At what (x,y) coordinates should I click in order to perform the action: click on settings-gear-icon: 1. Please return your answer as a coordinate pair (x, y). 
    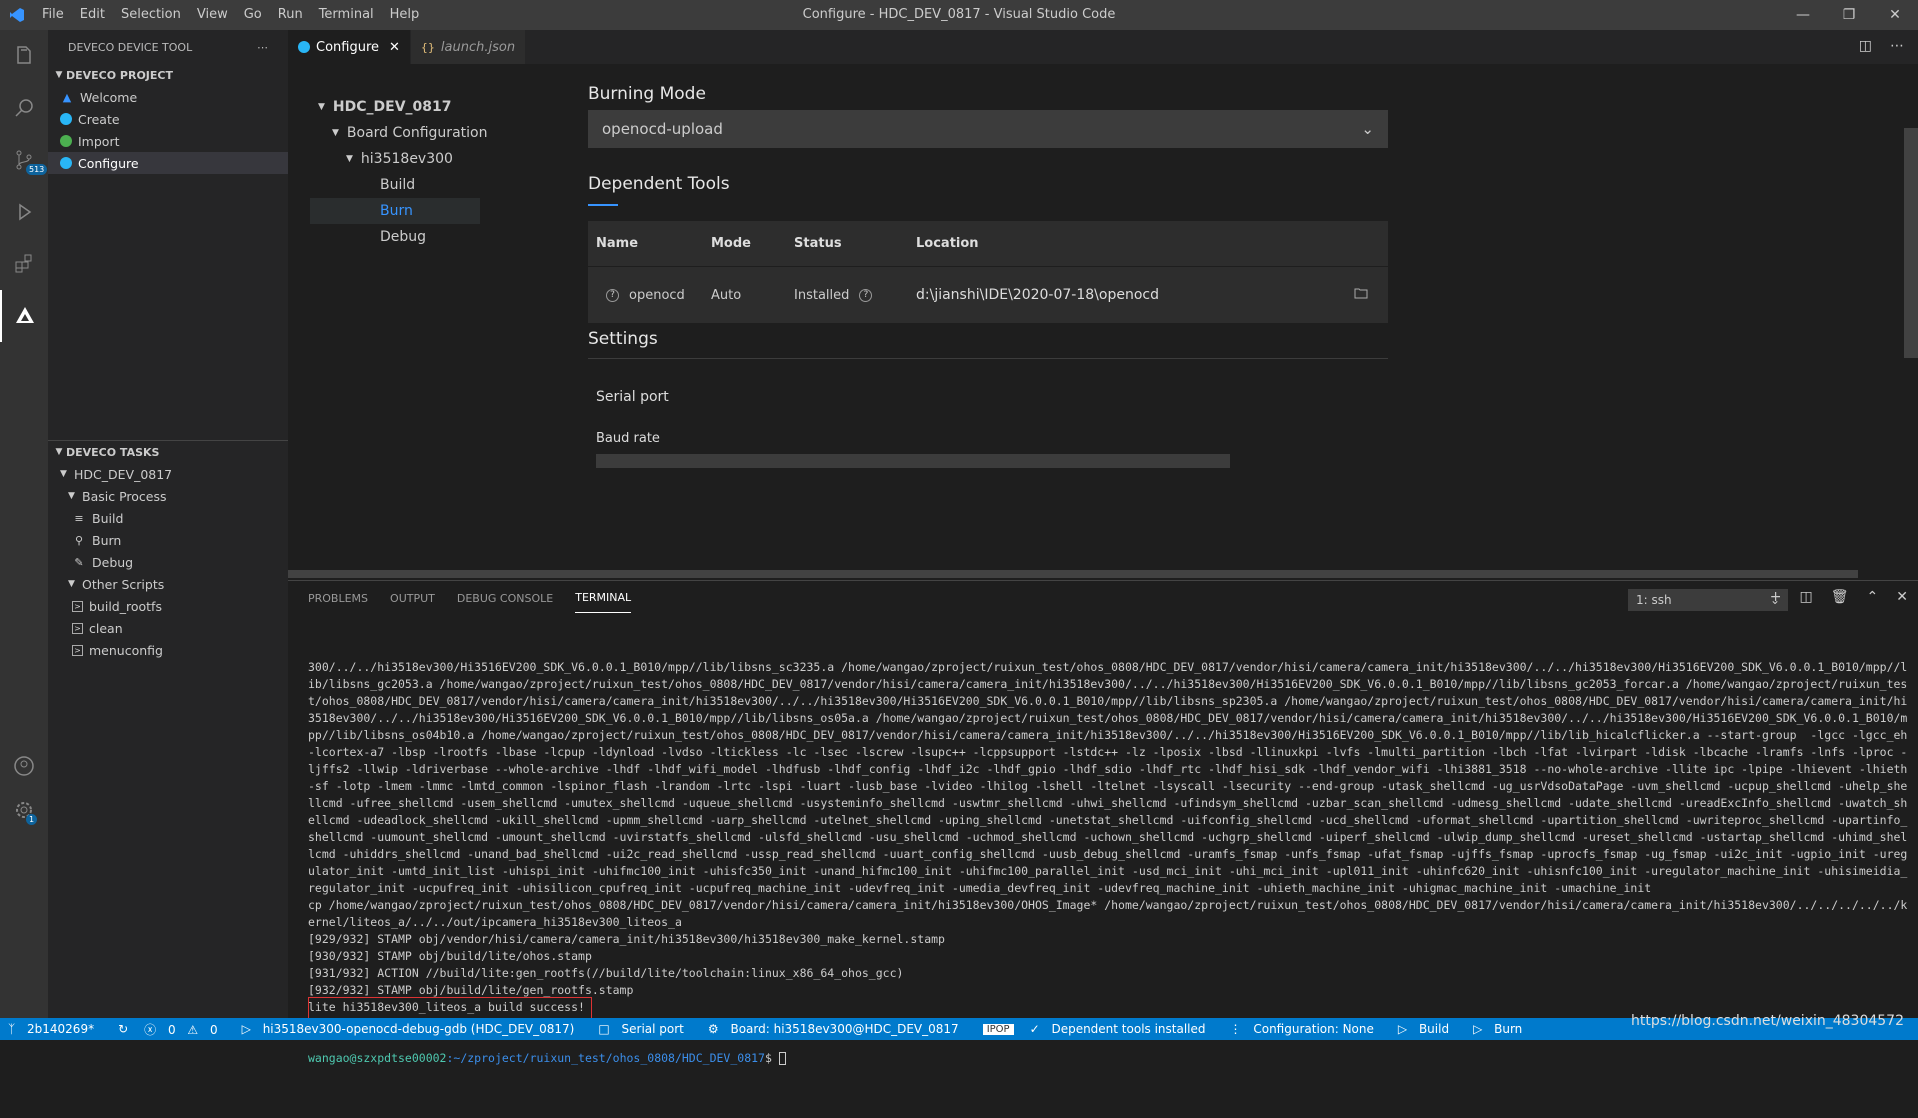
    Looking at the image, I should click on (24, 810).